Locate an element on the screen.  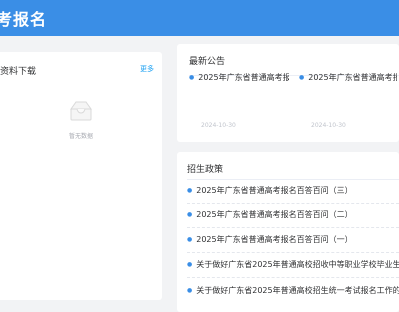
policy-list-item: ● 关于做好广东省2025年普通高校招收中等职业学校毕业生统一 is located at coordinates (293, 264).